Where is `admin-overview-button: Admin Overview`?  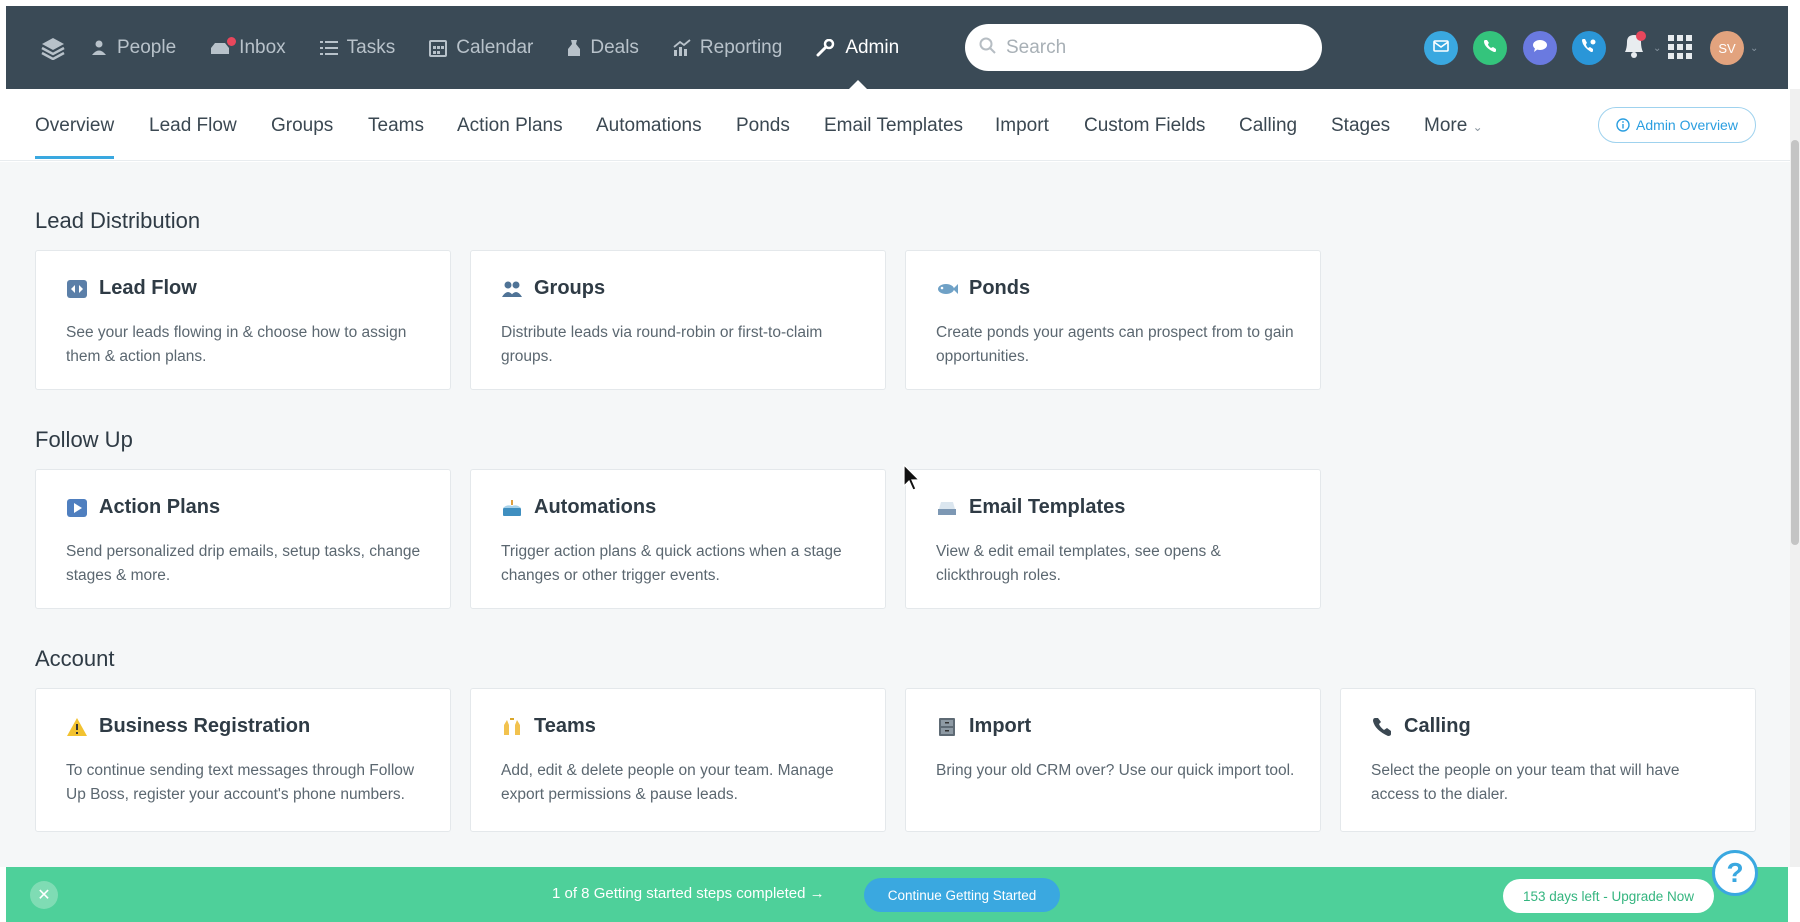 admin-overview-button: Admin Overview is located at coordinates (1677, 125).